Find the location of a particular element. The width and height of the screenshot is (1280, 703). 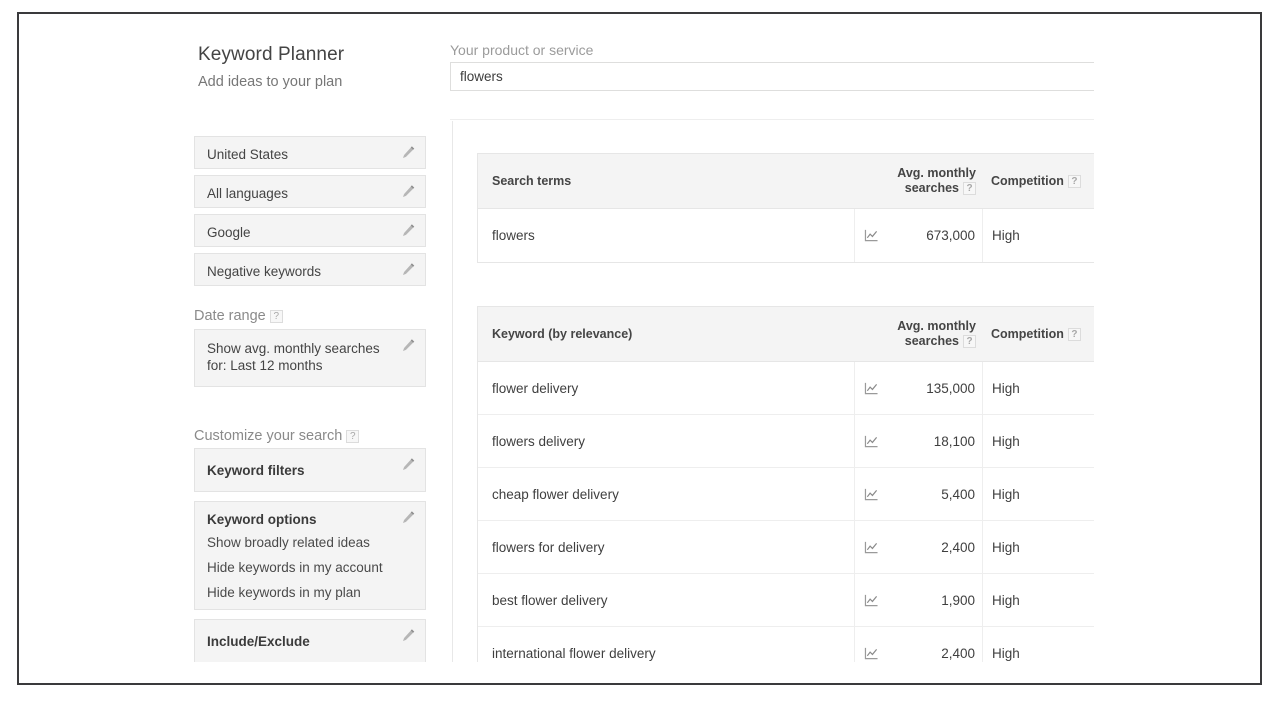

sidebar-content-divider is located at coordinates (452, 391).